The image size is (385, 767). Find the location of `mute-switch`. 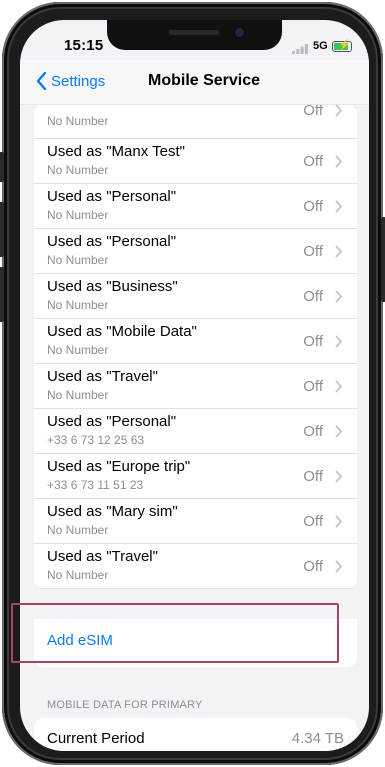

mute-switch is located at coordinates (2, 167).